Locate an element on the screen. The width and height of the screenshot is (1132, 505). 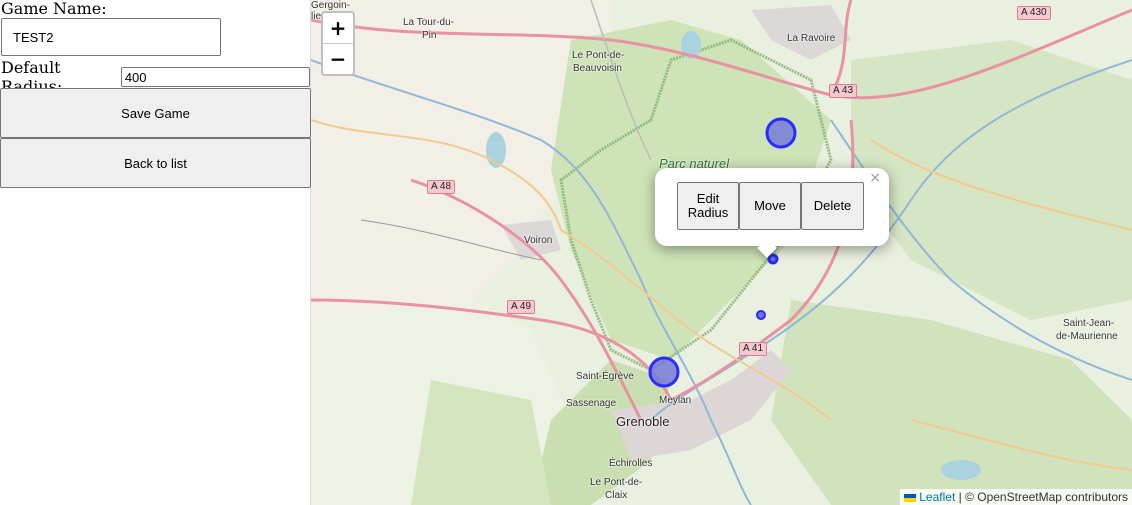
back-to-list-button: Back to list is located at coordinates (155, 163).